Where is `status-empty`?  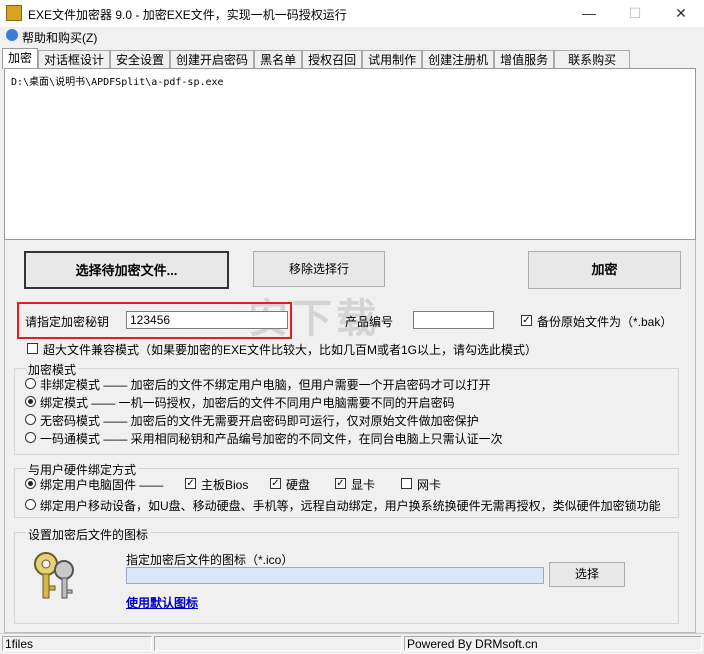 status-empty is located at coordinates (278, 643).